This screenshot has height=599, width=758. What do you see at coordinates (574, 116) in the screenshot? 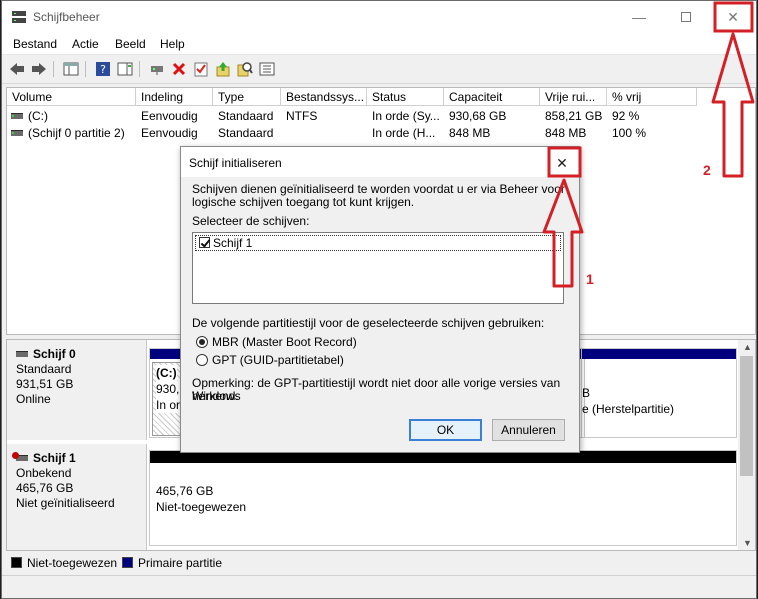
I see `free-space-cell: 858,21 GB` at bounding box center [574, 116].